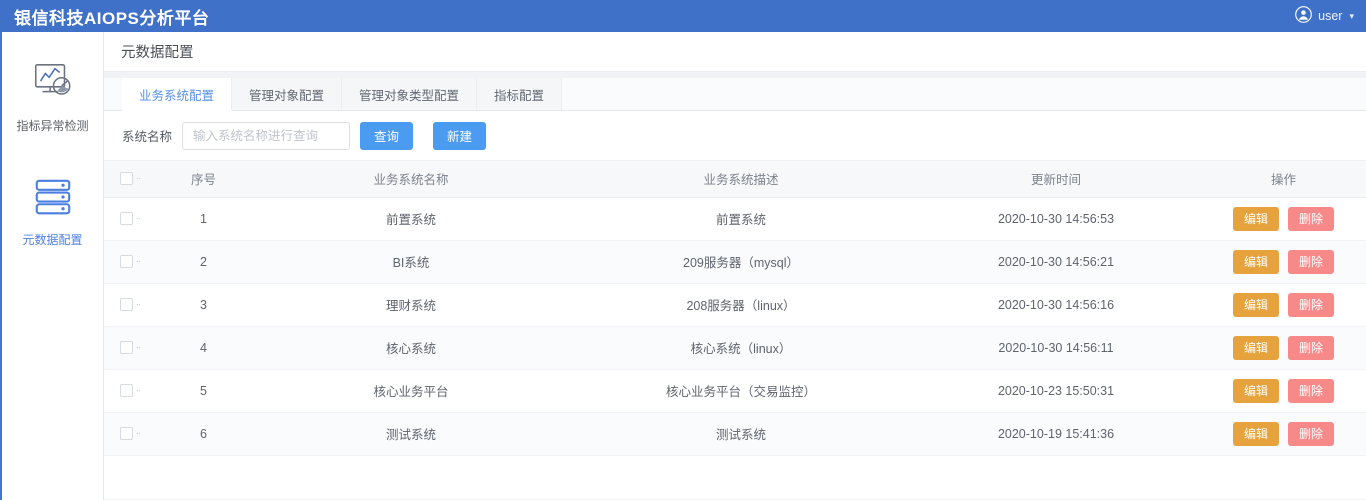 The width and height of the screenshot is (1366, 500). Describe the element at coordinates (1056, 434) in the screenshot. I see `cell-time: 2020-10-19 15:41:36` at that location.